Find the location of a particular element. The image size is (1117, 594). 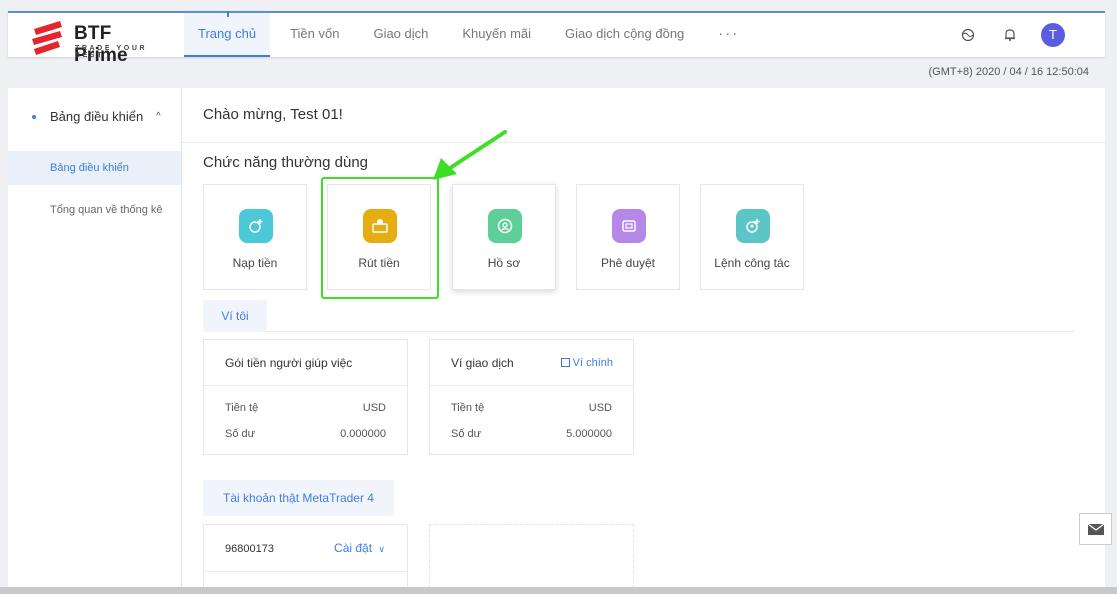

nav-item-community-trading: Giao dịch cộng đồng is located at coordinates (624, 35).